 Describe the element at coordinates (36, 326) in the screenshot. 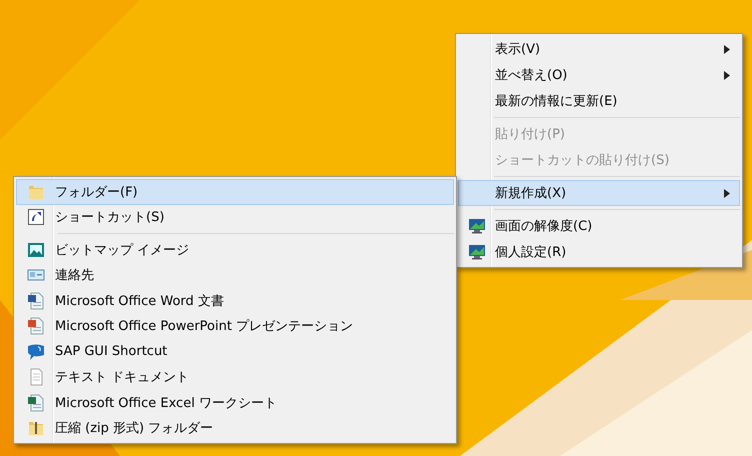

I see `presentation-document-icon` at that location.